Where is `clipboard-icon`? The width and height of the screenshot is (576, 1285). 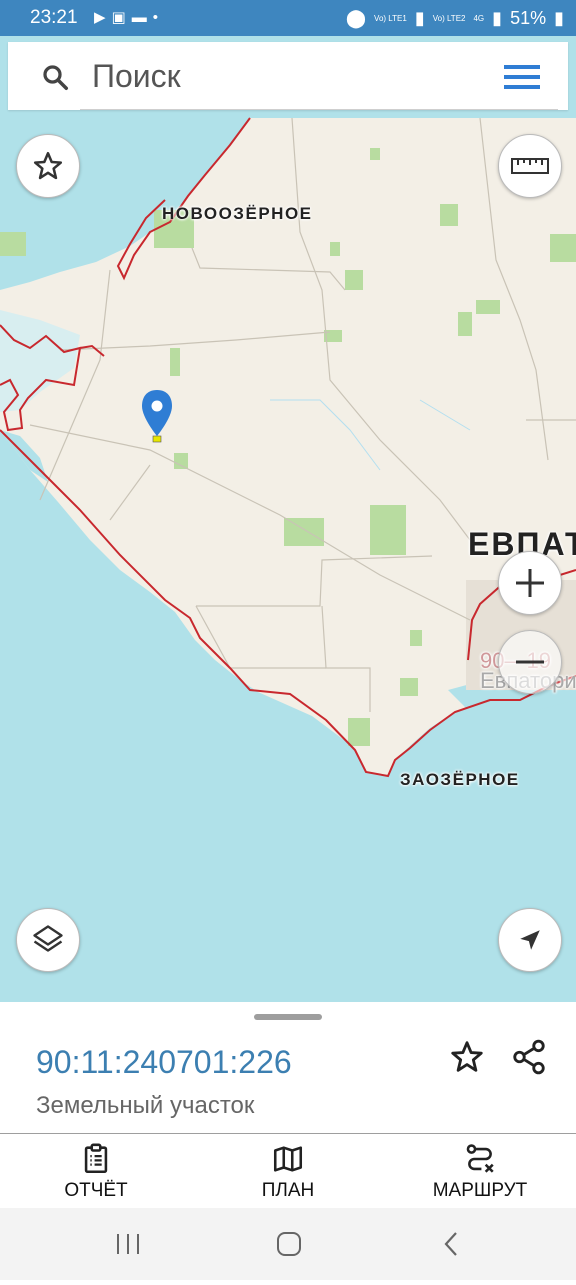
clipboard-icon is located at coordinates (96, 1158).